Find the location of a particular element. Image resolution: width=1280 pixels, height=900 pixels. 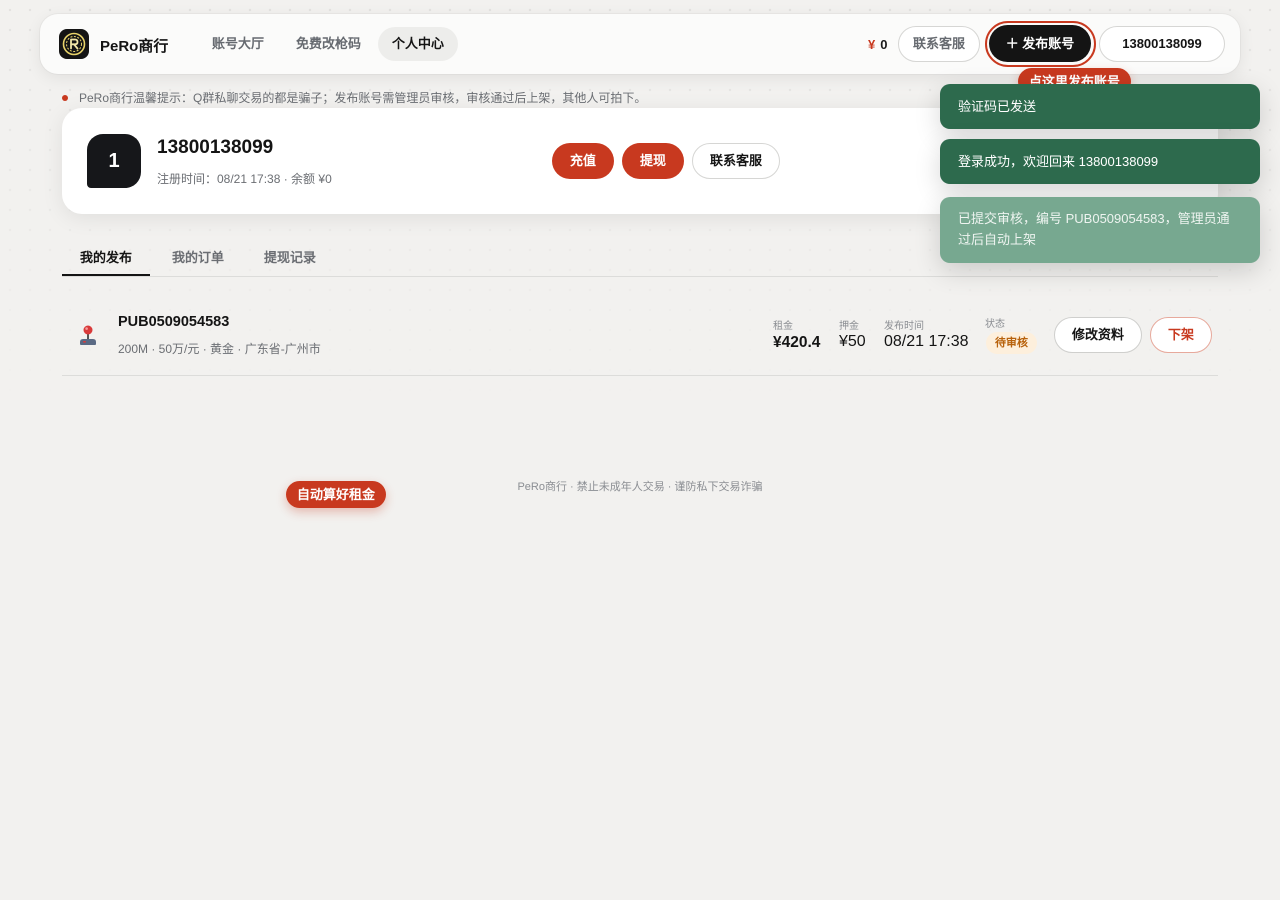

publish-account-button: ＋ 发布账号 is located at coordinates (1040, 43).